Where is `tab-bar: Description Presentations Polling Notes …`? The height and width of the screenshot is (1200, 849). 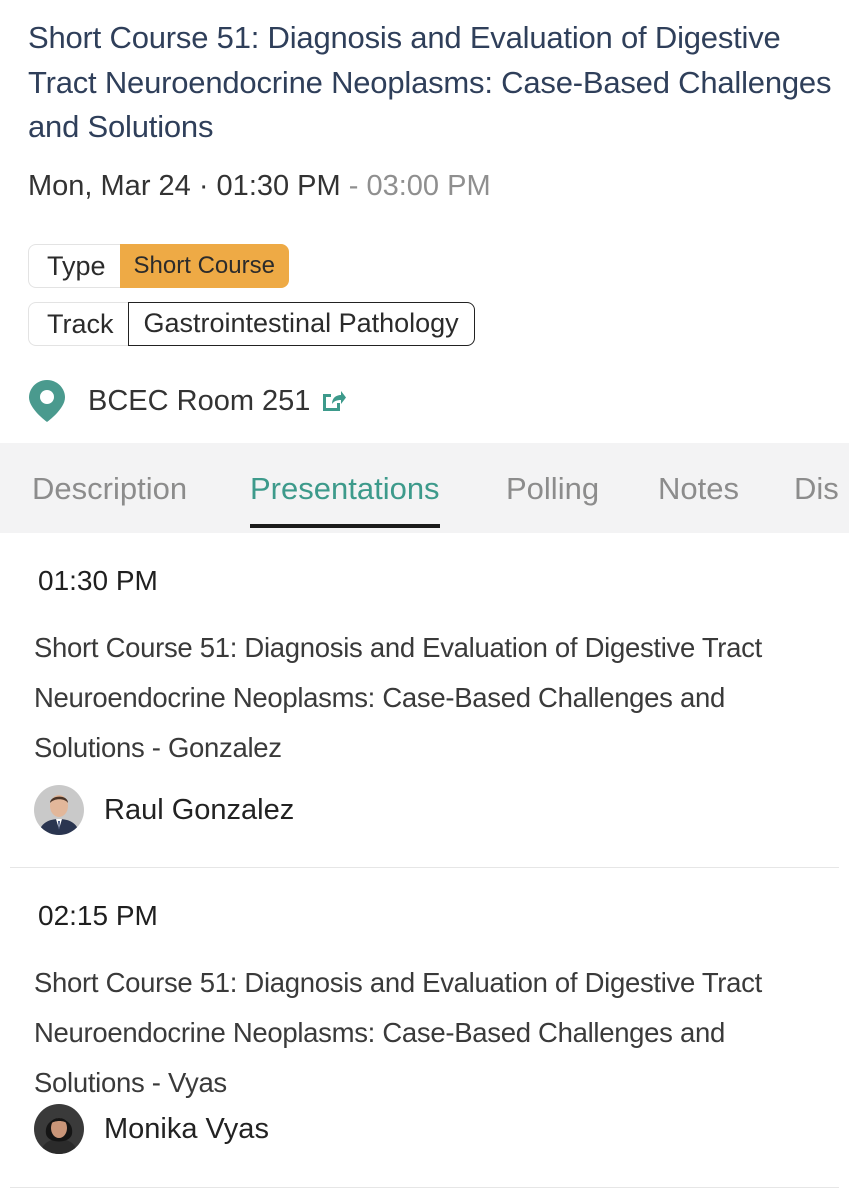 tab-bar: Description Presentations Polling Notes … is located at coordinates (424, 488).